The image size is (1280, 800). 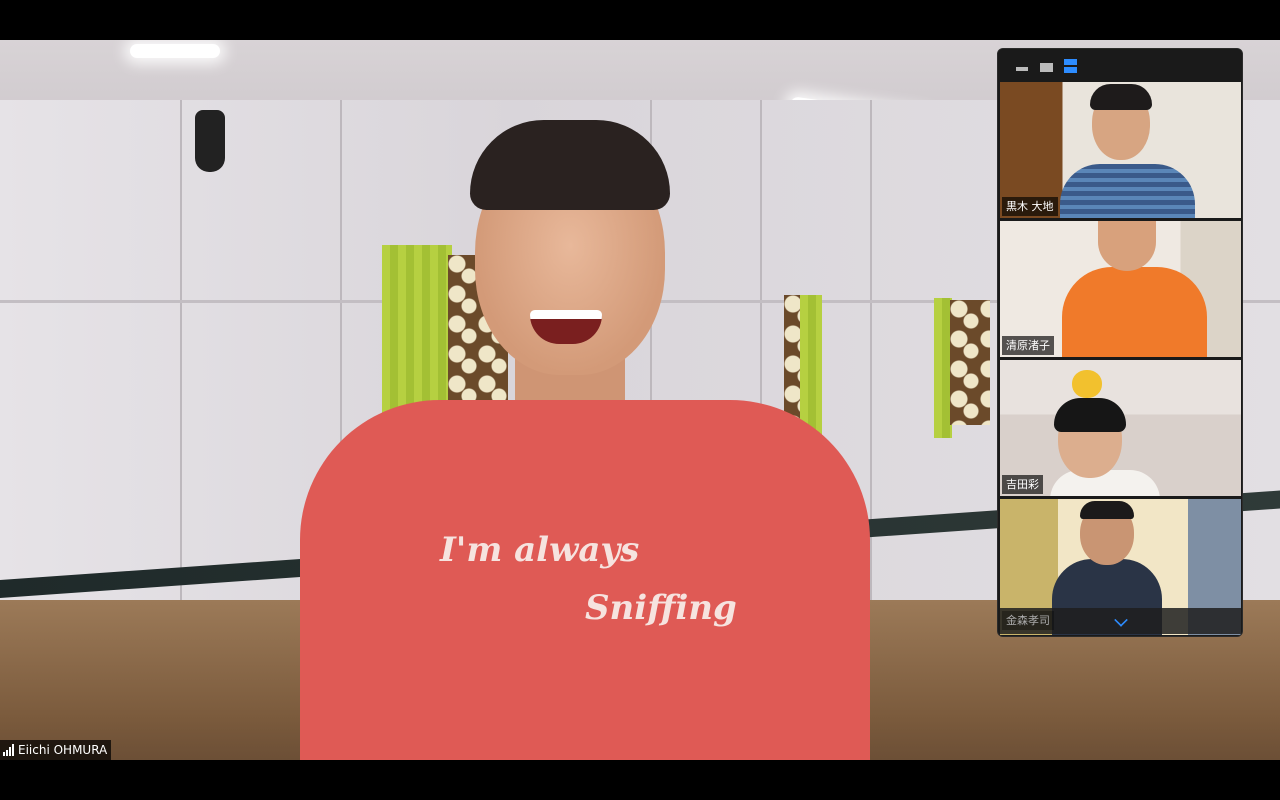 I want to click on gallery-toolbar, so click(x=1120, y=65).